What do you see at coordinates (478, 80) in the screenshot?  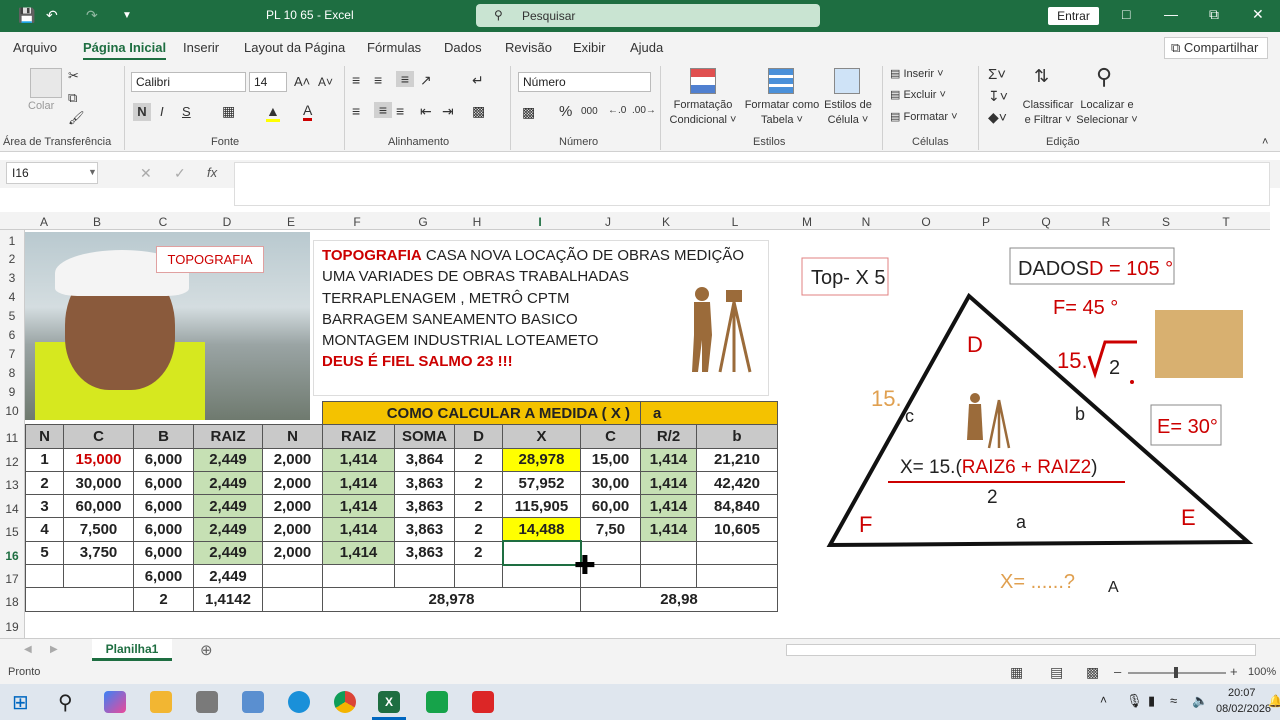 I see `wrap-text-icon: ↵` at bounding box center [478, 80].